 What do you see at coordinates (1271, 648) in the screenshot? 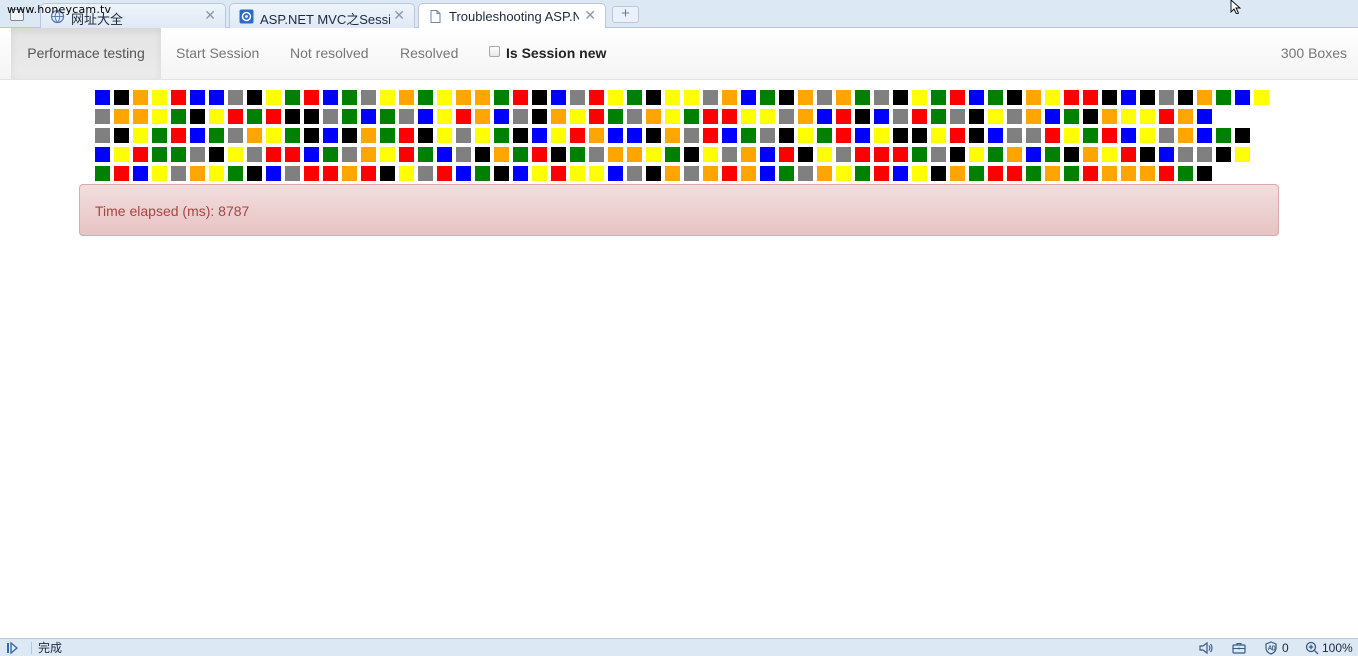
I see `ad-block-icon` at bounding box center [1271, 648].